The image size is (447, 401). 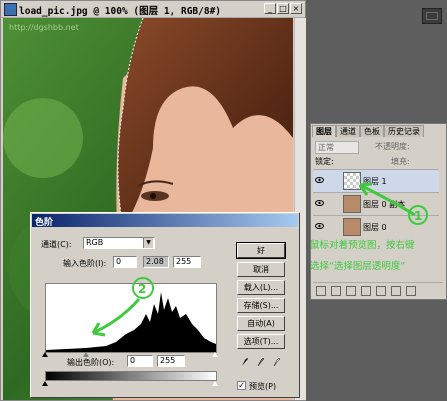 What do you see at coordinates (187, 262) in the screenshot?
I see `input-white-field: 255` at bounding box center [187, 262].